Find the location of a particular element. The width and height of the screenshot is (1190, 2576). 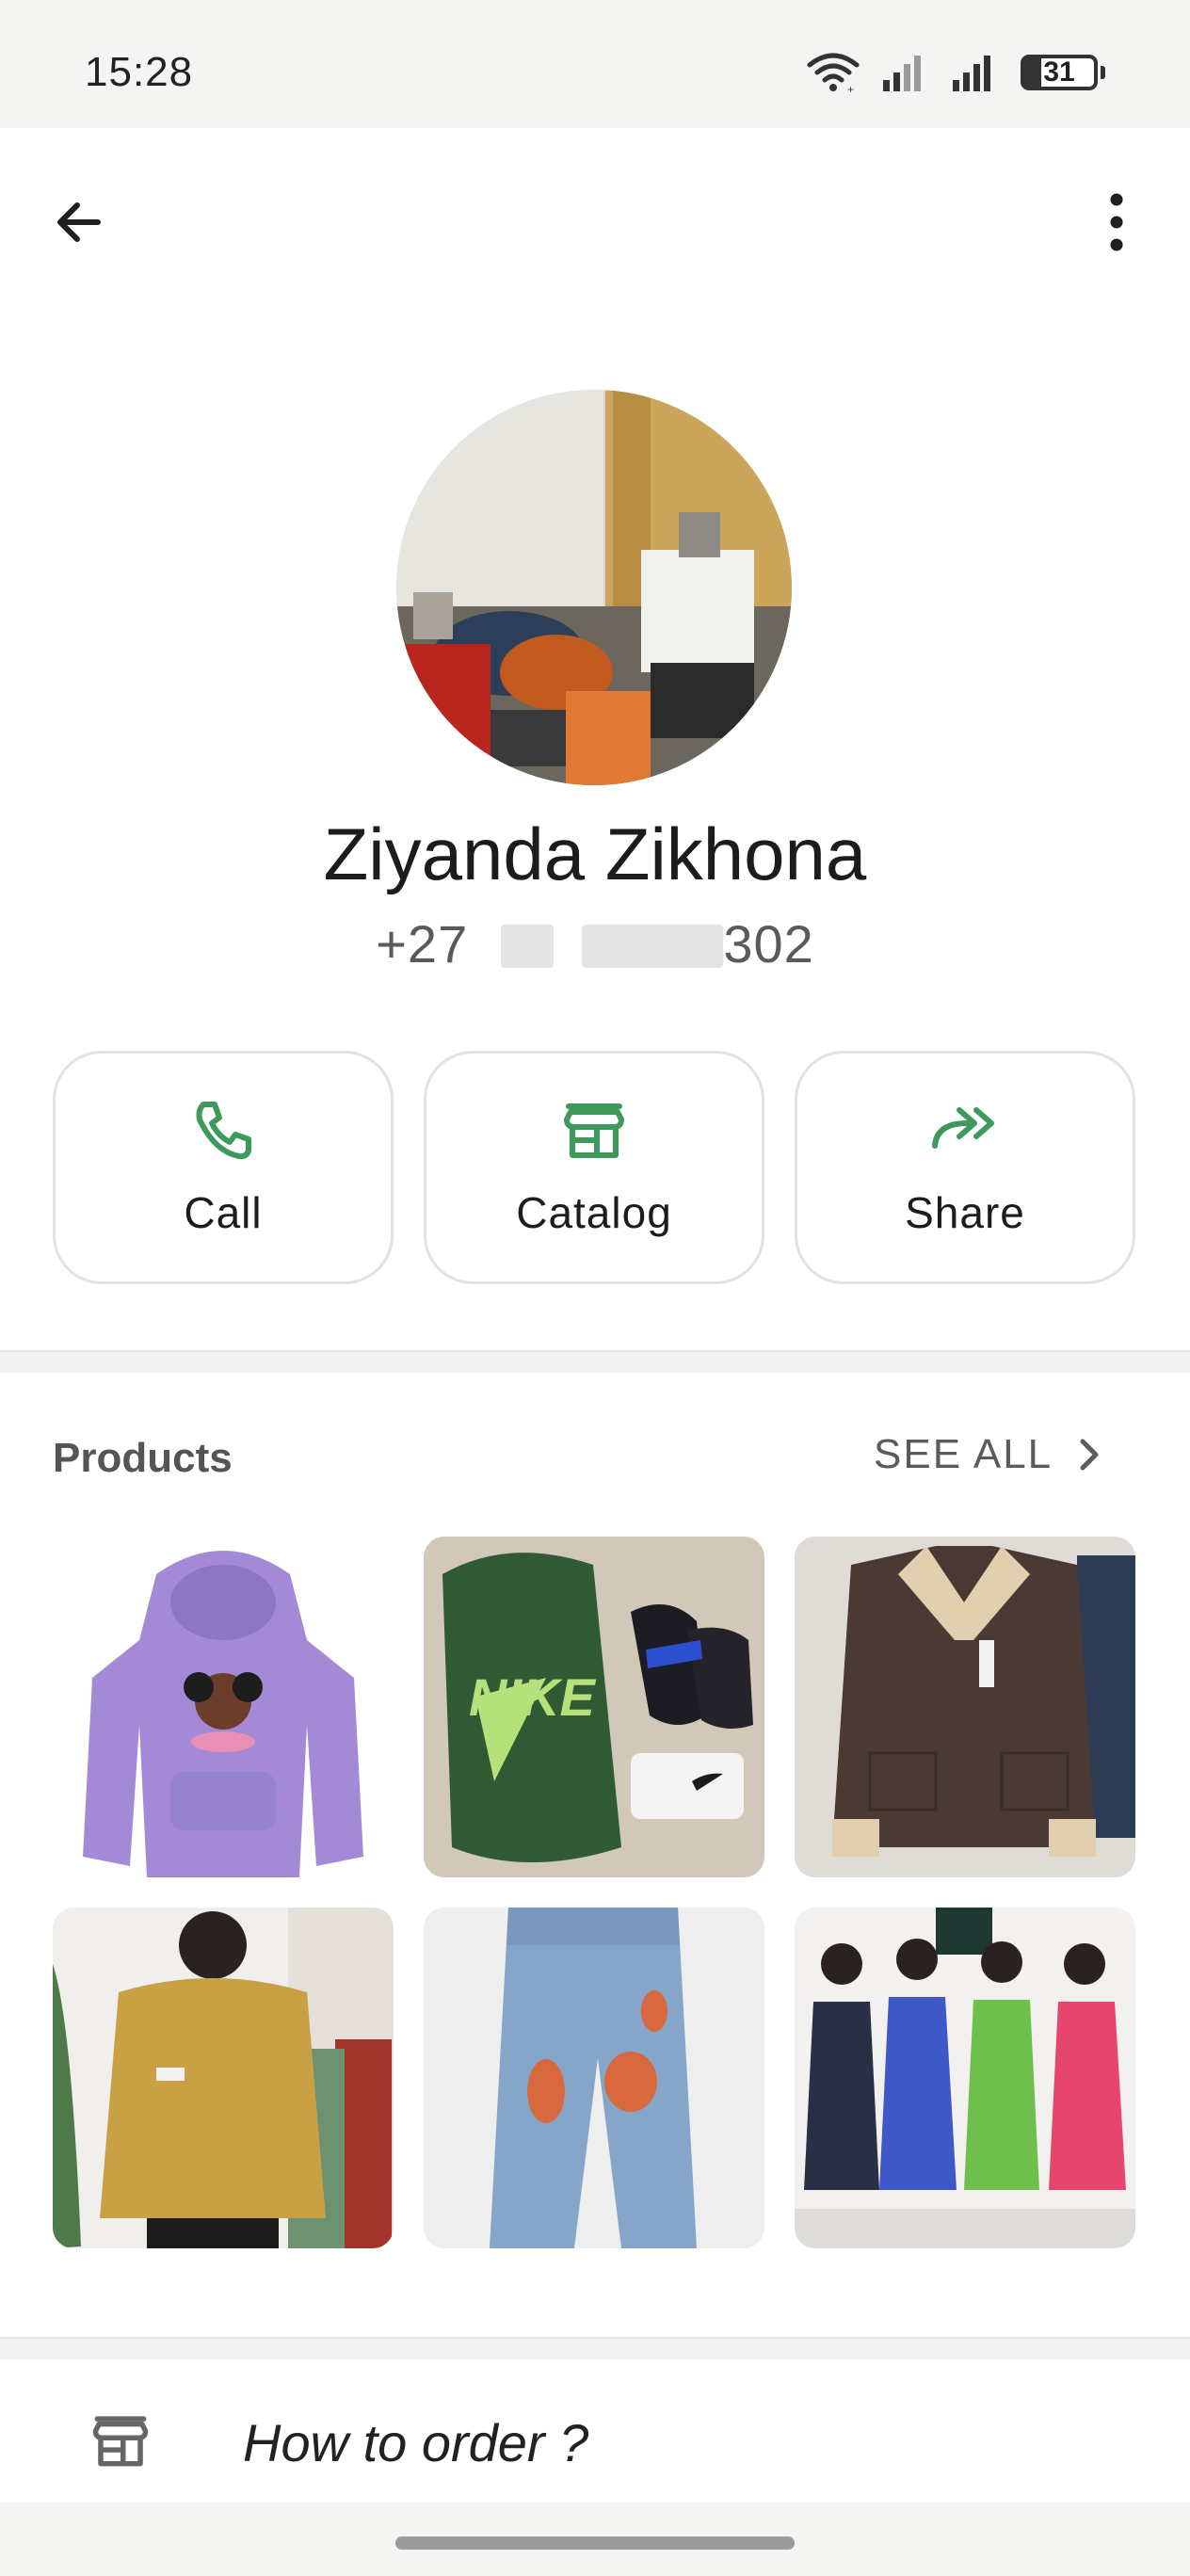

forward-icon is located at coordinates (963, 1128).